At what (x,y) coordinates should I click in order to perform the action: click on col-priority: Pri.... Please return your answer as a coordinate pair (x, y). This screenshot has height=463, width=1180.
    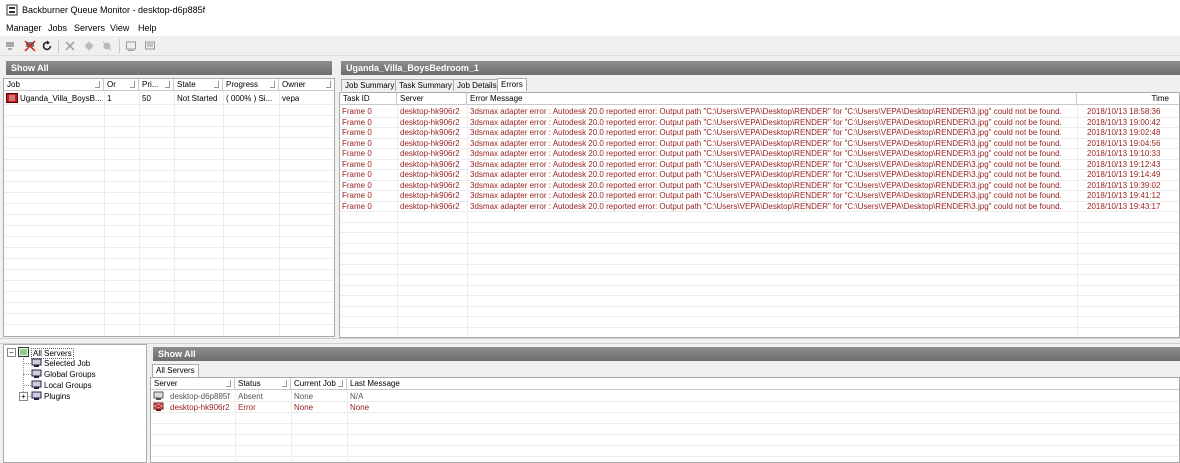
    Looking at the image, I should click on (156, 85).